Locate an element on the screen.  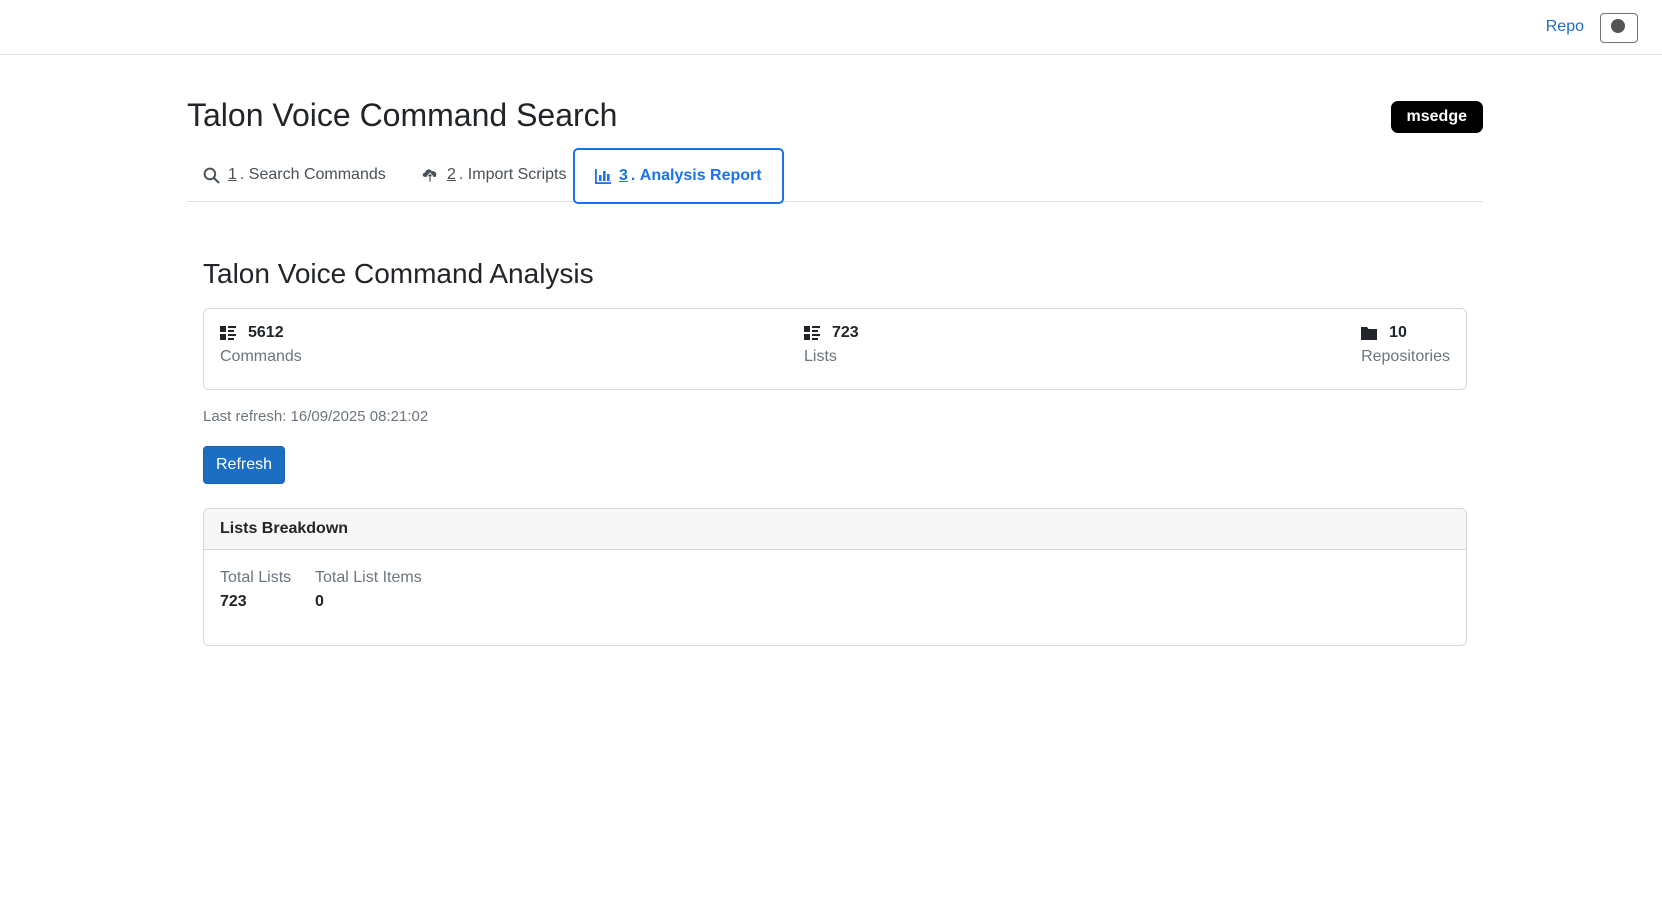
theme-toggle-button is located at coordinates (1619, 28).